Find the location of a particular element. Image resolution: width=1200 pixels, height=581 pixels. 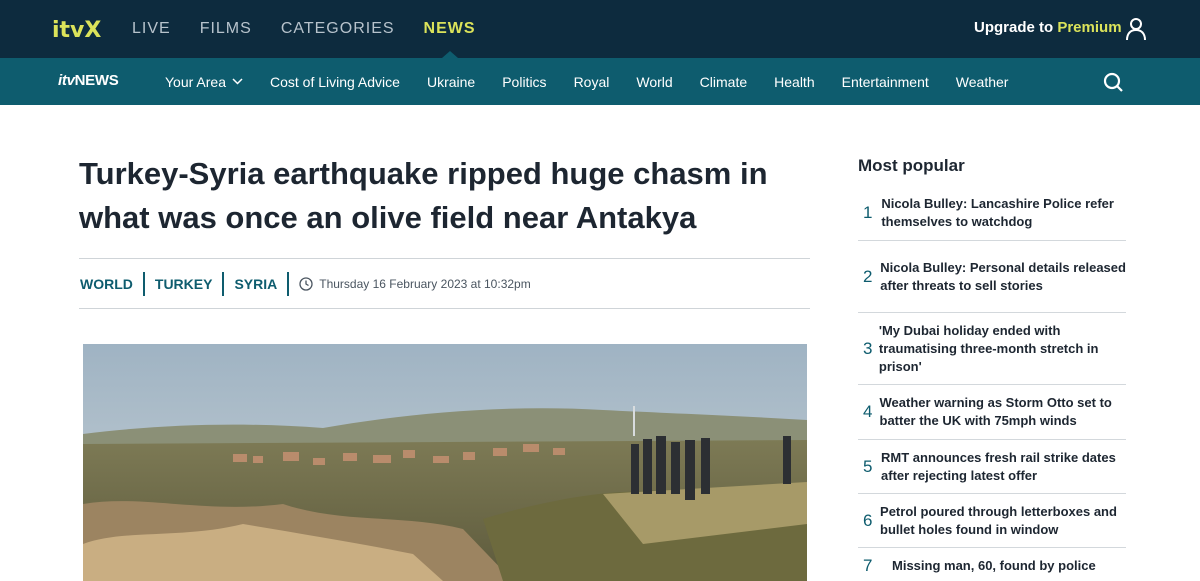

search-icon is located at coordinates (1113, 82).